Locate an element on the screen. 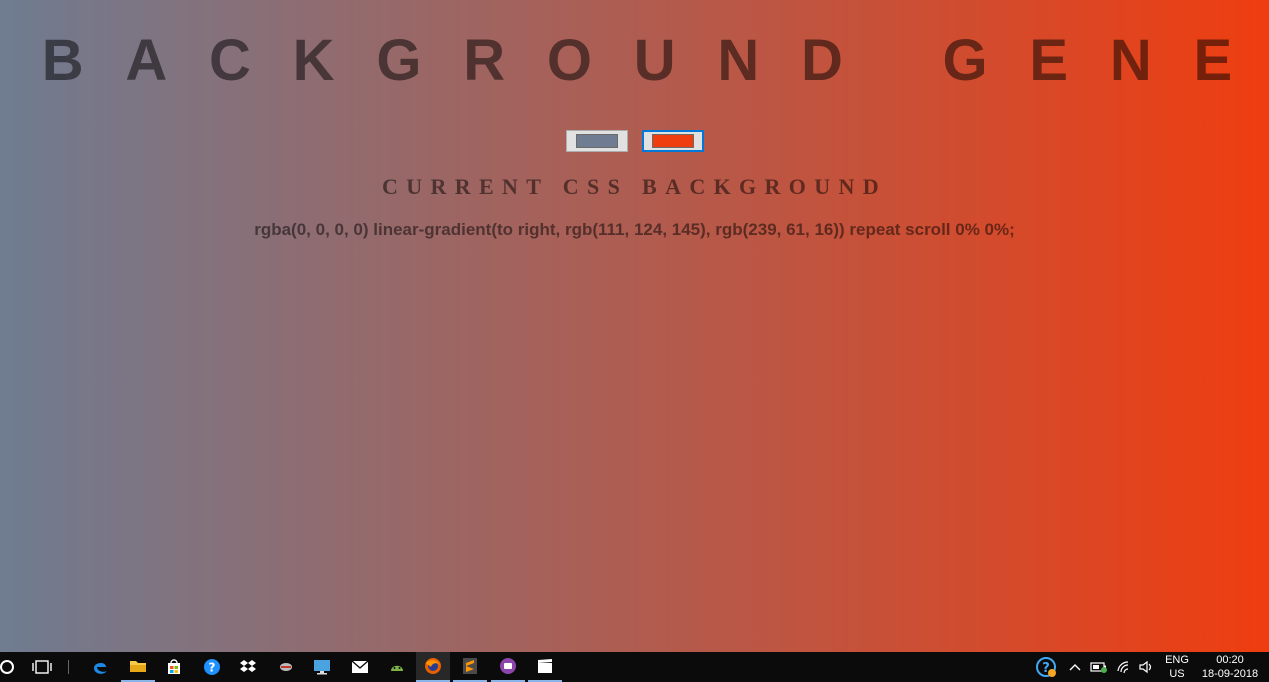  clock: 00:20 18-09-2018 is located at coordinates (1230, 667).